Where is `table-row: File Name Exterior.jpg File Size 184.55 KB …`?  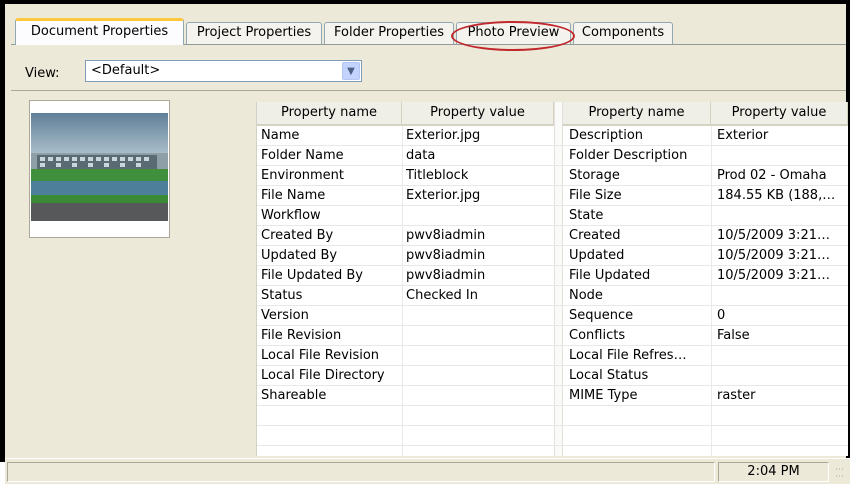 table-row: File Name Exterior.jpg File Size 184.55 KB … is located at coordinates (552, 196).